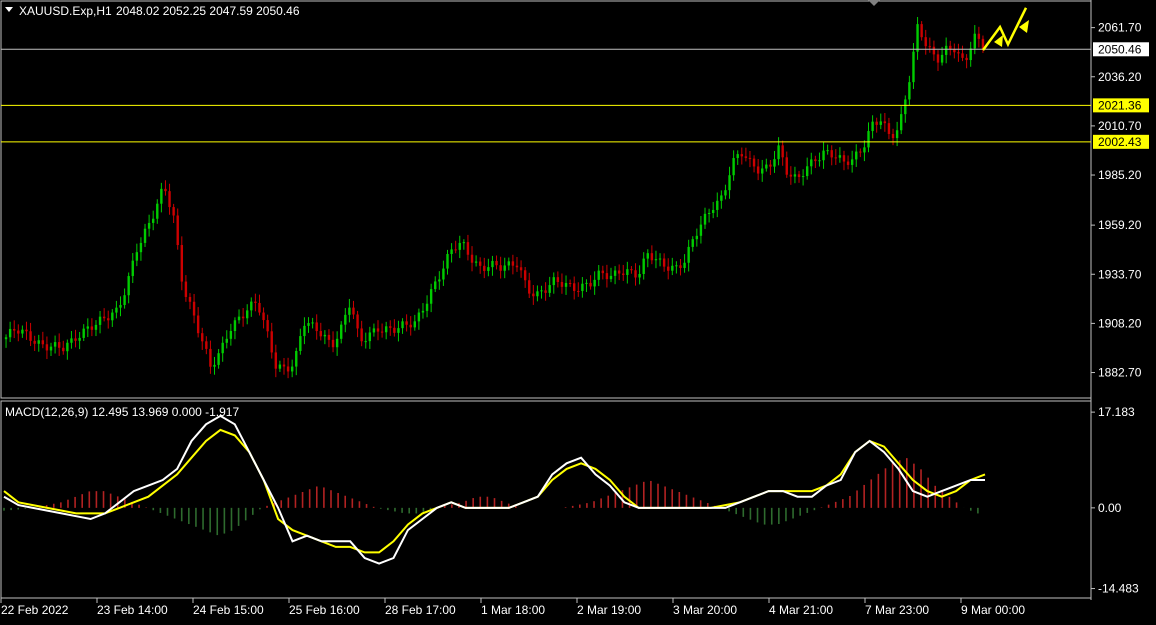 This screenshot has width=1156, height=625. I want to click on level-price-label: 2021.36, so click(1120, 105).